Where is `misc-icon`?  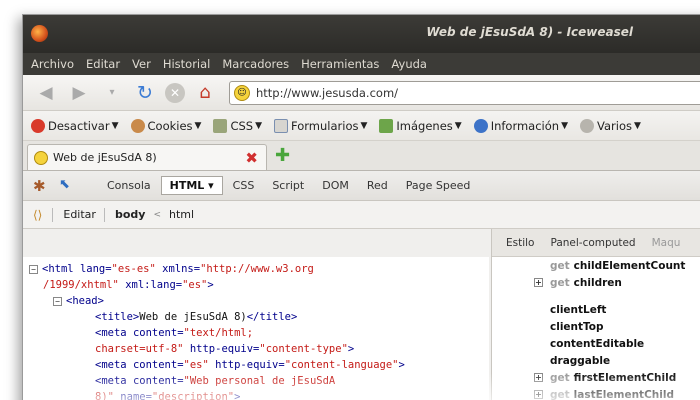
misc-icon is located at coordinates (587, 125).